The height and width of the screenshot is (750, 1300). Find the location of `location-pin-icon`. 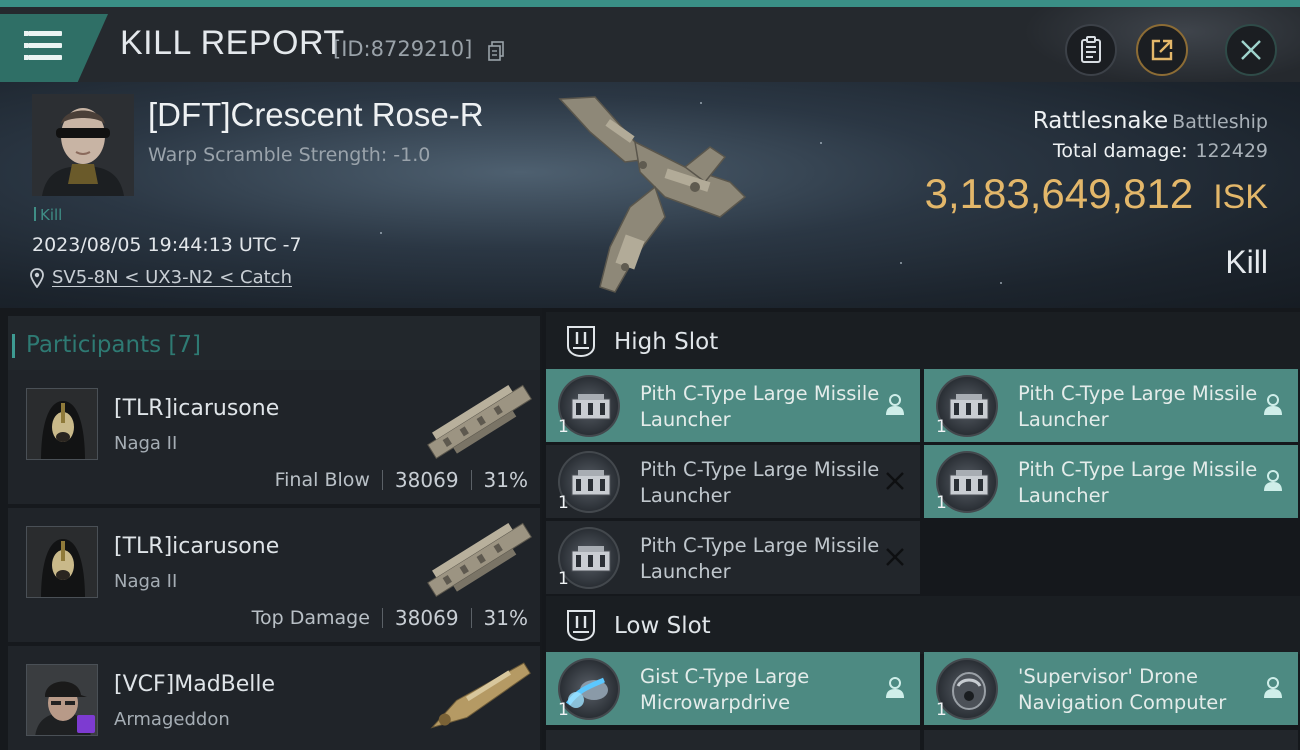

location-pin-icon is located at coordinates (37, 277).